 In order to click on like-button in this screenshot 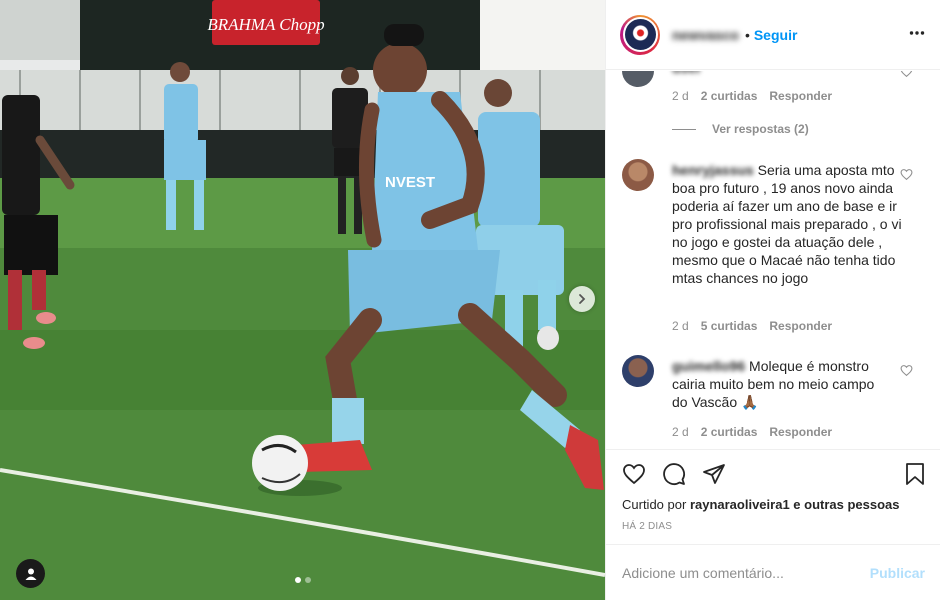, I will do `click(634, 476)`.